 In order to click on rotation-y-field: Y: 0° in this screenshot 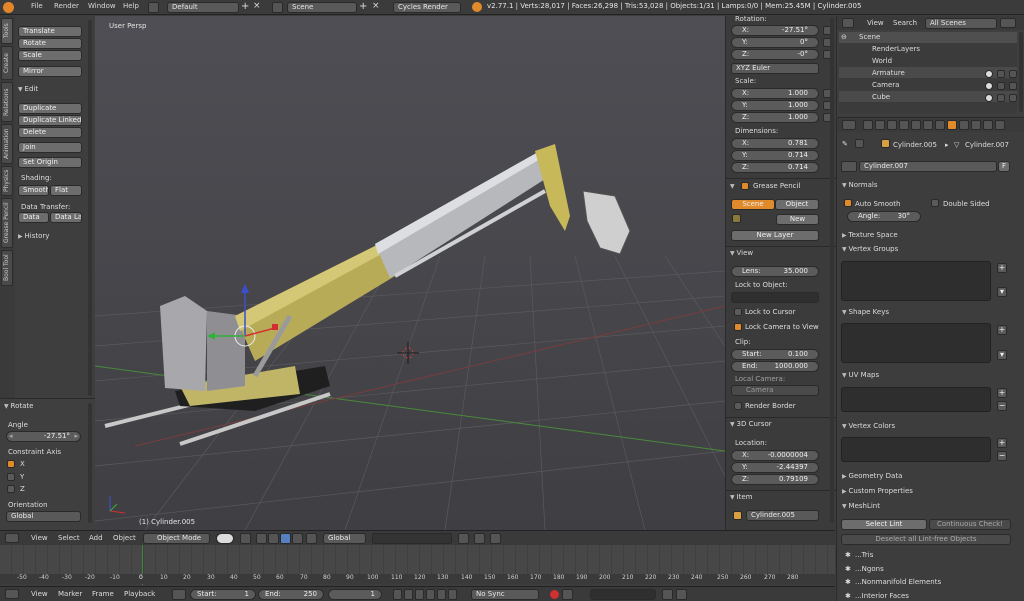, I will do `click(775, 42)`.